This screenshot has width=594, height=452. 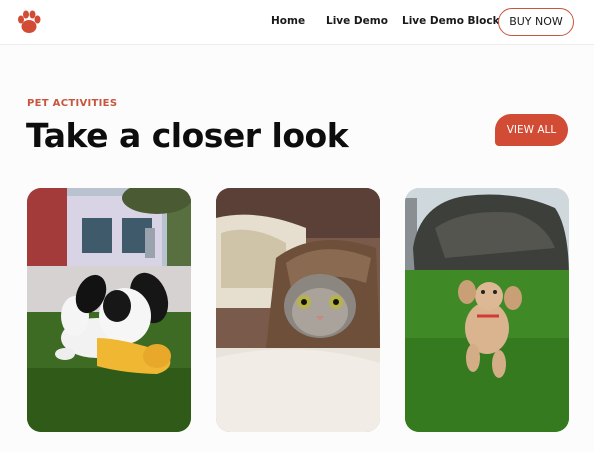 I want to click on activity-card-kitten, so click(x=298, y=310).